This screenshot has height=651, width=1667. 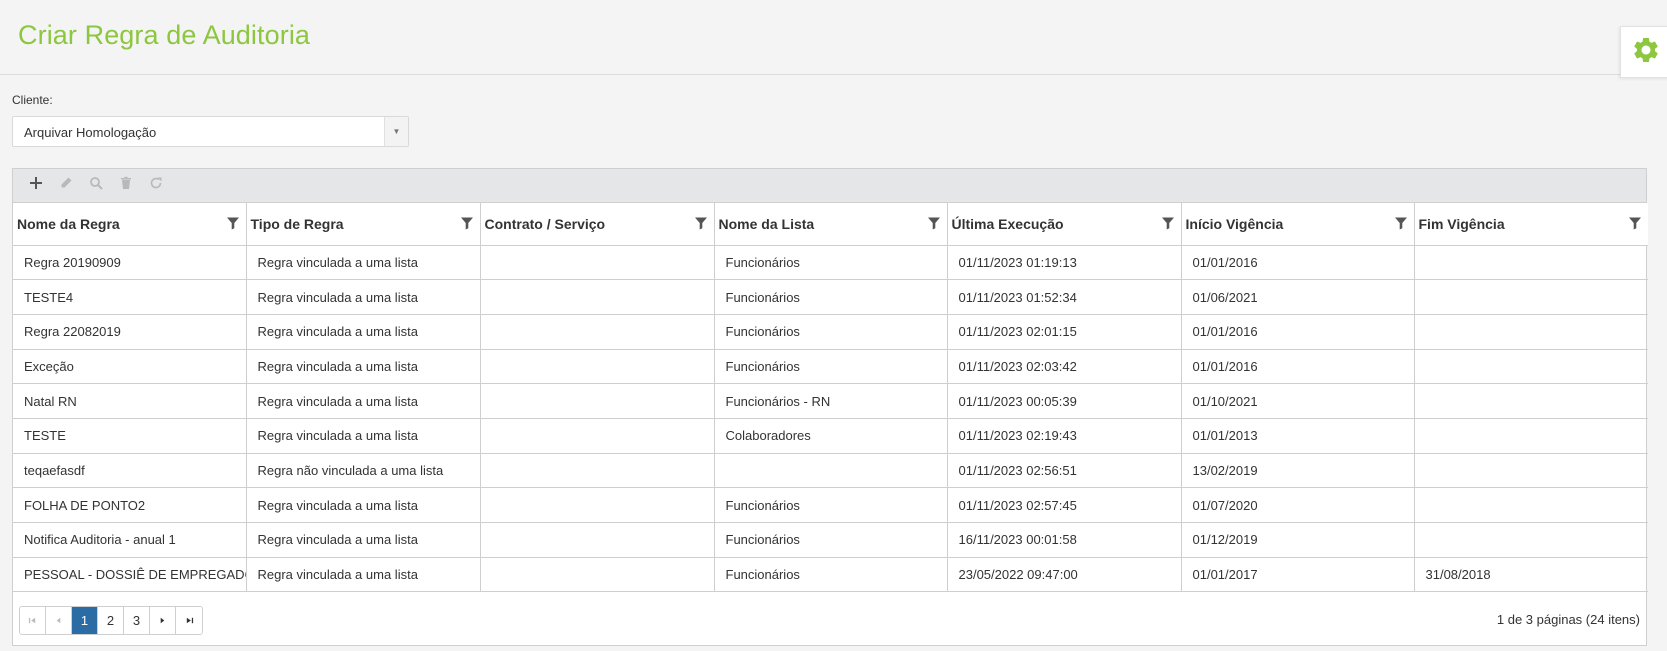 I want to click on pagination: 1 2 3 1 de 3 páginas (24 itens), so click(x=829, y=620).